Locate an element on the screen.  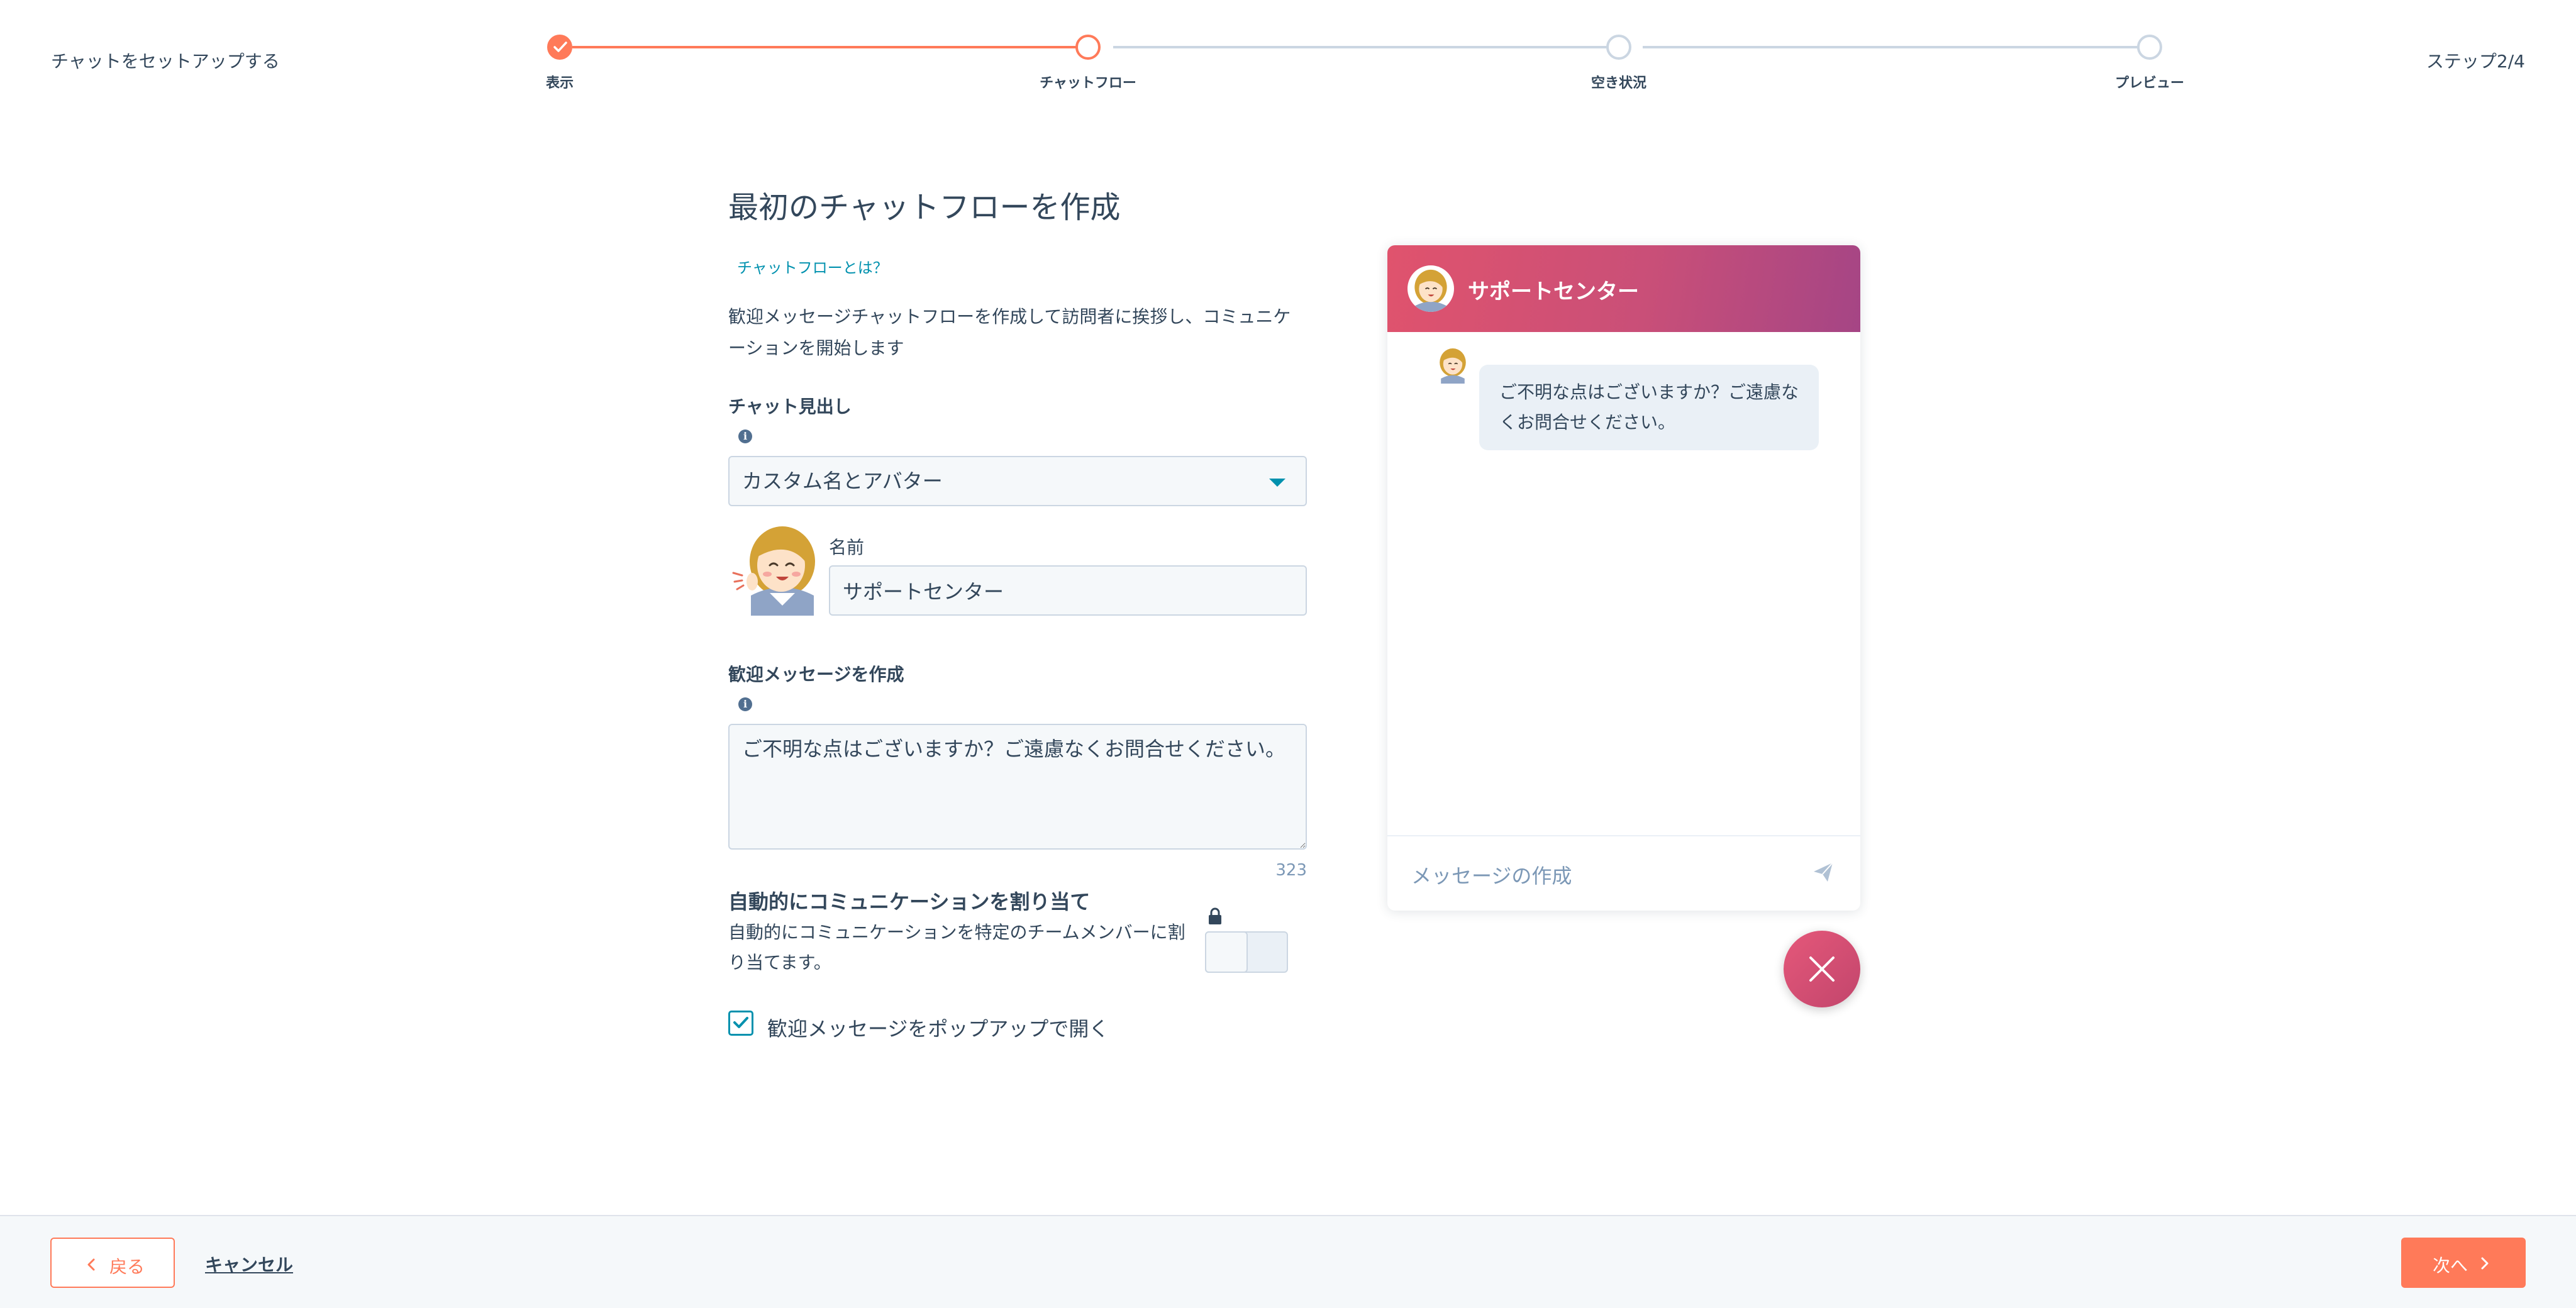
close-chat-button is located at coordinates (1822, 969).